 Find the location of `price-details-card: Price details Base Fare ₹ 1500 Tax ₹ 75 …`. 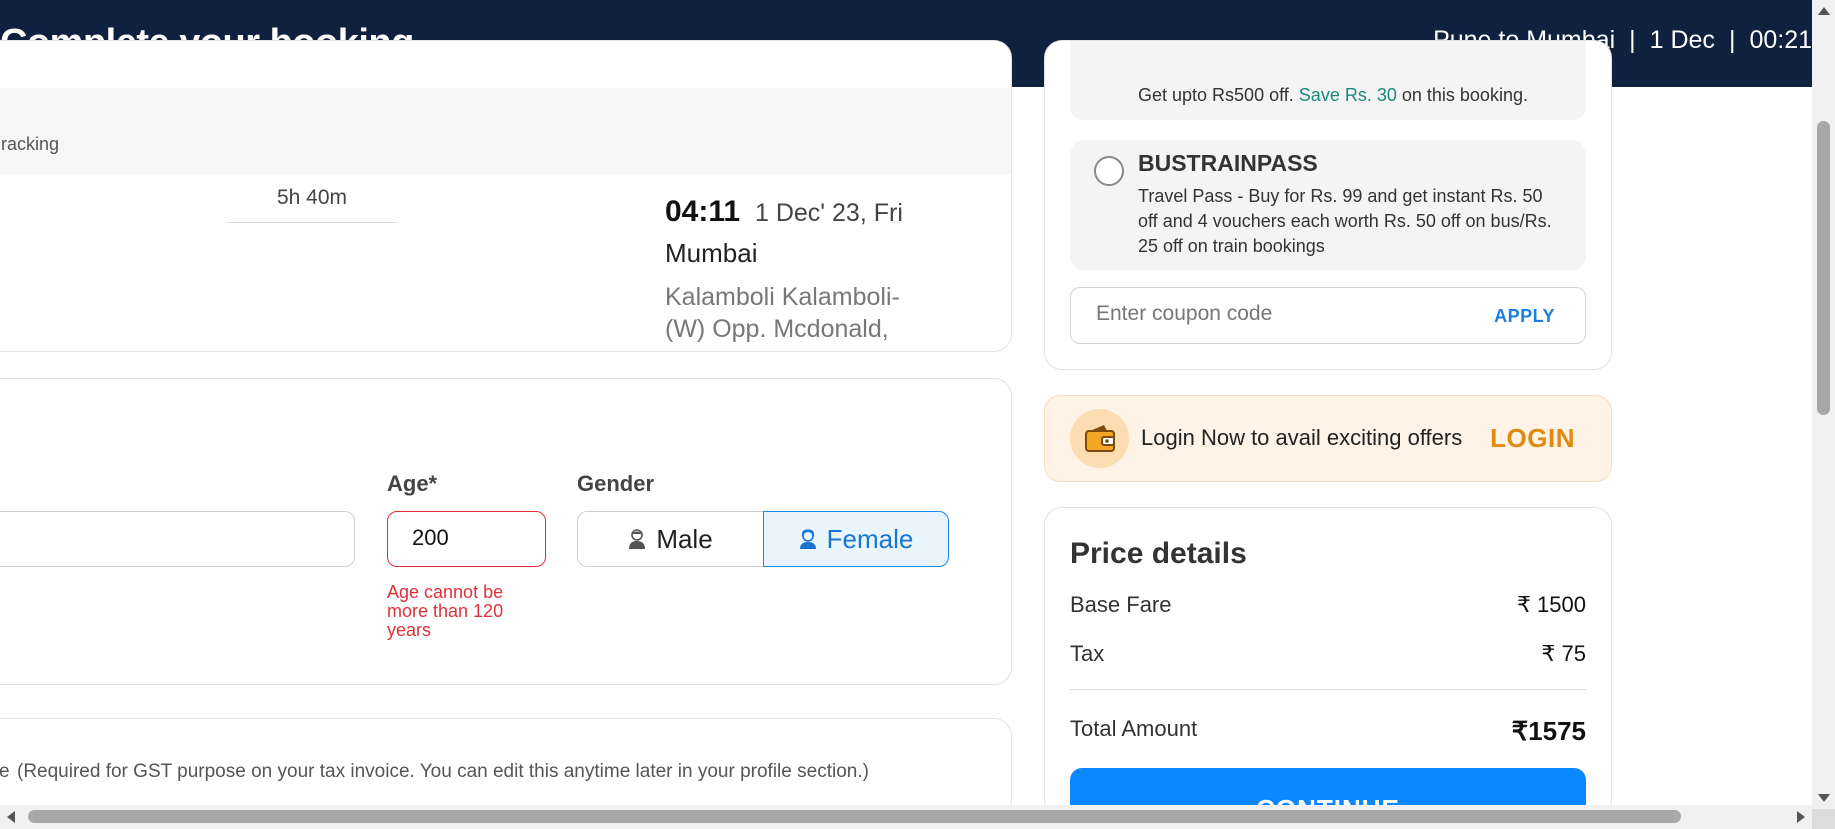

price-details-card: Price details Base Fare ₹ 1500 Tax ₹ 75 … is located at coordinates (1328, 668).